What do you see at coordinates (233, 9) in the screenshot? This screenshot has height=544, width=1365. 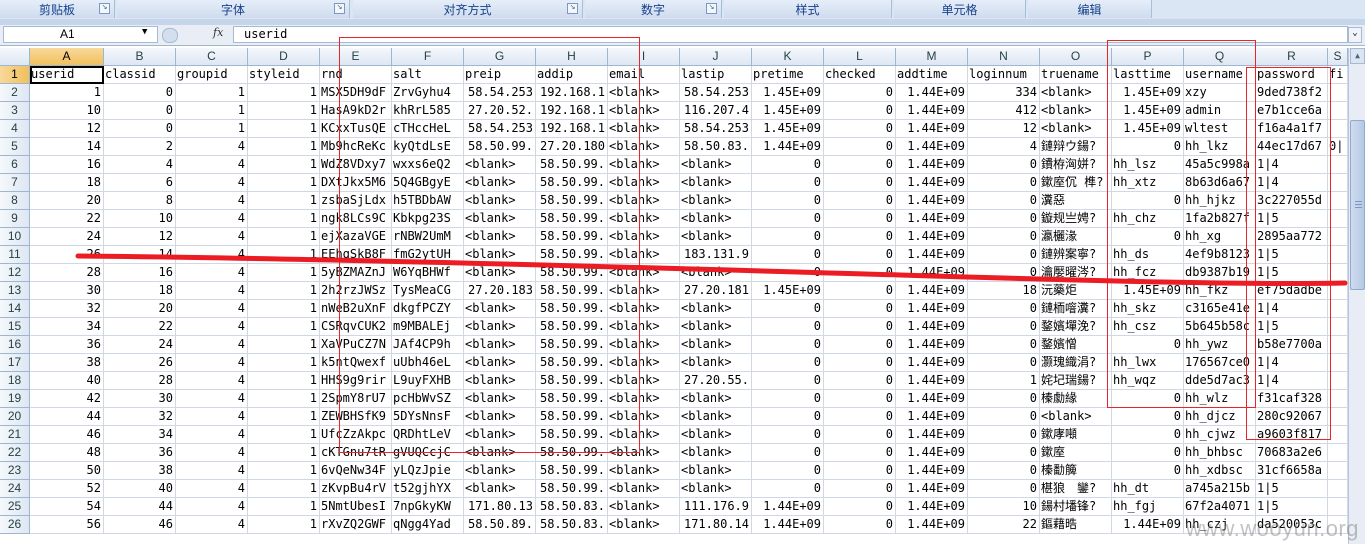 I see `ribbon-group-font: 字体 ↘` at bounding box center [233, 9].